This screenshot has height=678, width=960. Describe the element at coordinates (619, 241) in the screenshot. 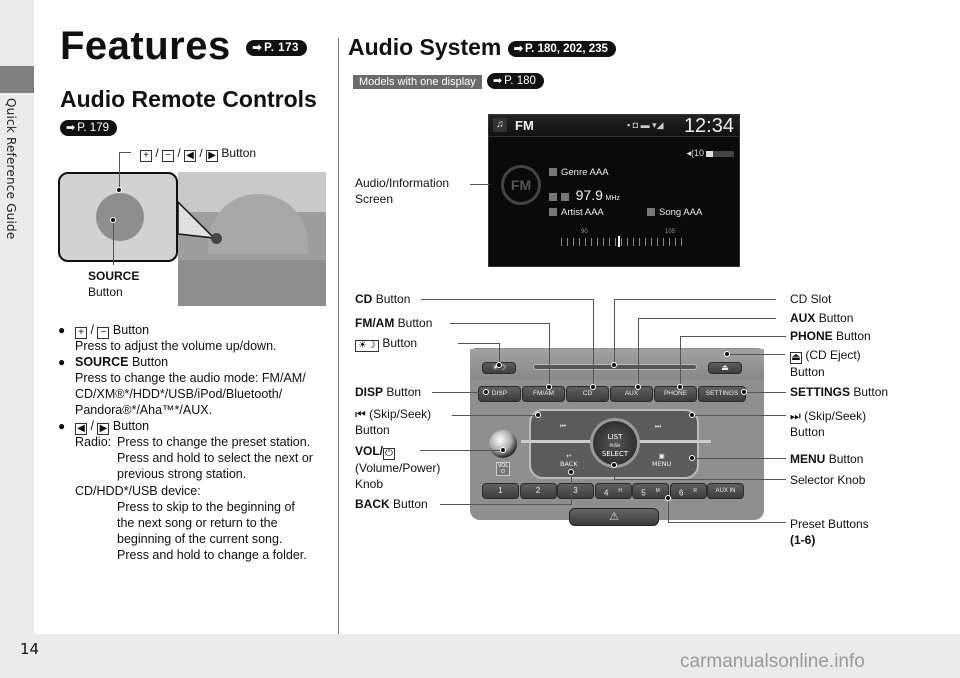

I see `tuning-cursor` at that location.